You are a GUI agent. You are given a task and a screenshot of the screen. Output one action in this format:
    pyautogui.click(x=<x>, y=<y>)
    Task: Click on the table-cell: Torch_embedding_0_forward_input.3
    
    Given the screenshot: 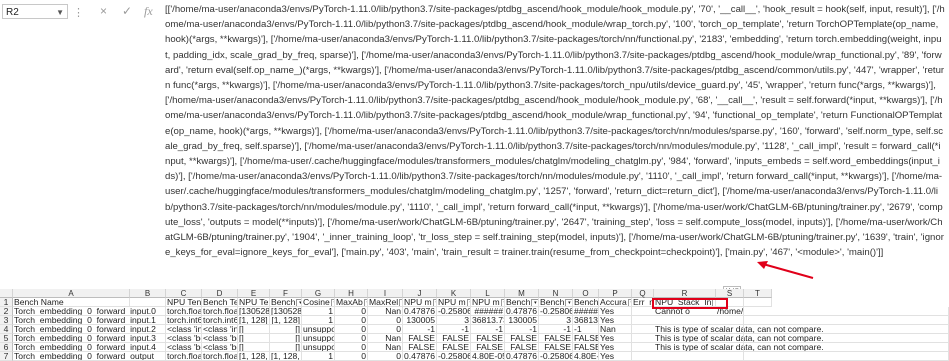 What is the action you would take?
    pyautogui.click(x=89, y=338)
    